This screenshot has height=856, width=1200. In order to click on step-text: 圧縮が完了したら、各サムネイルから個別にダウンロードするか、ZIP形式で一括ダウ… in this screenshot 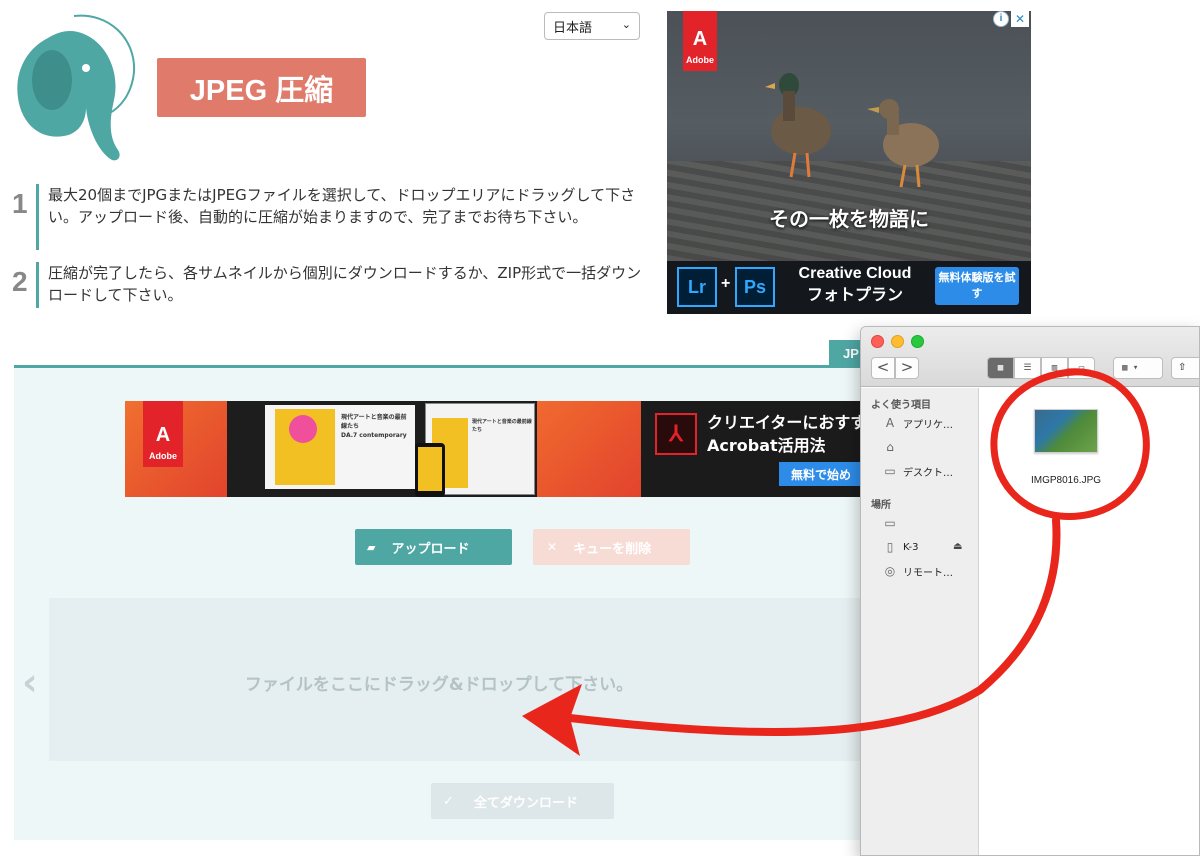, I will do `click(345, 284)`.